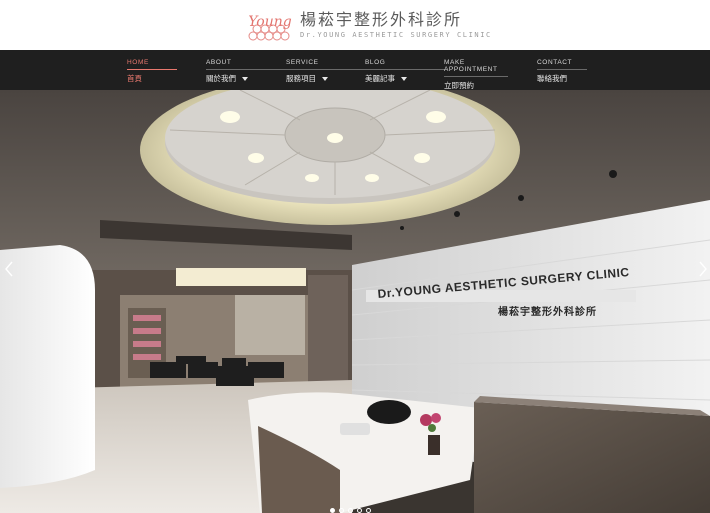  I want to click on nav-item-cn-label: 服務項目, so click(301, 78).